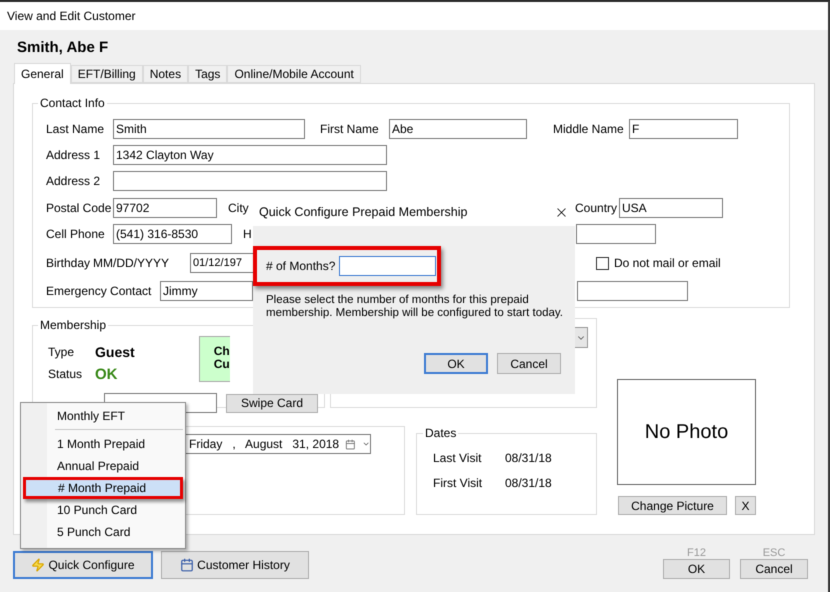 This screenshot has height=592, width=830. I want to click on field-label: Emergency Contact, so click(99, 291).